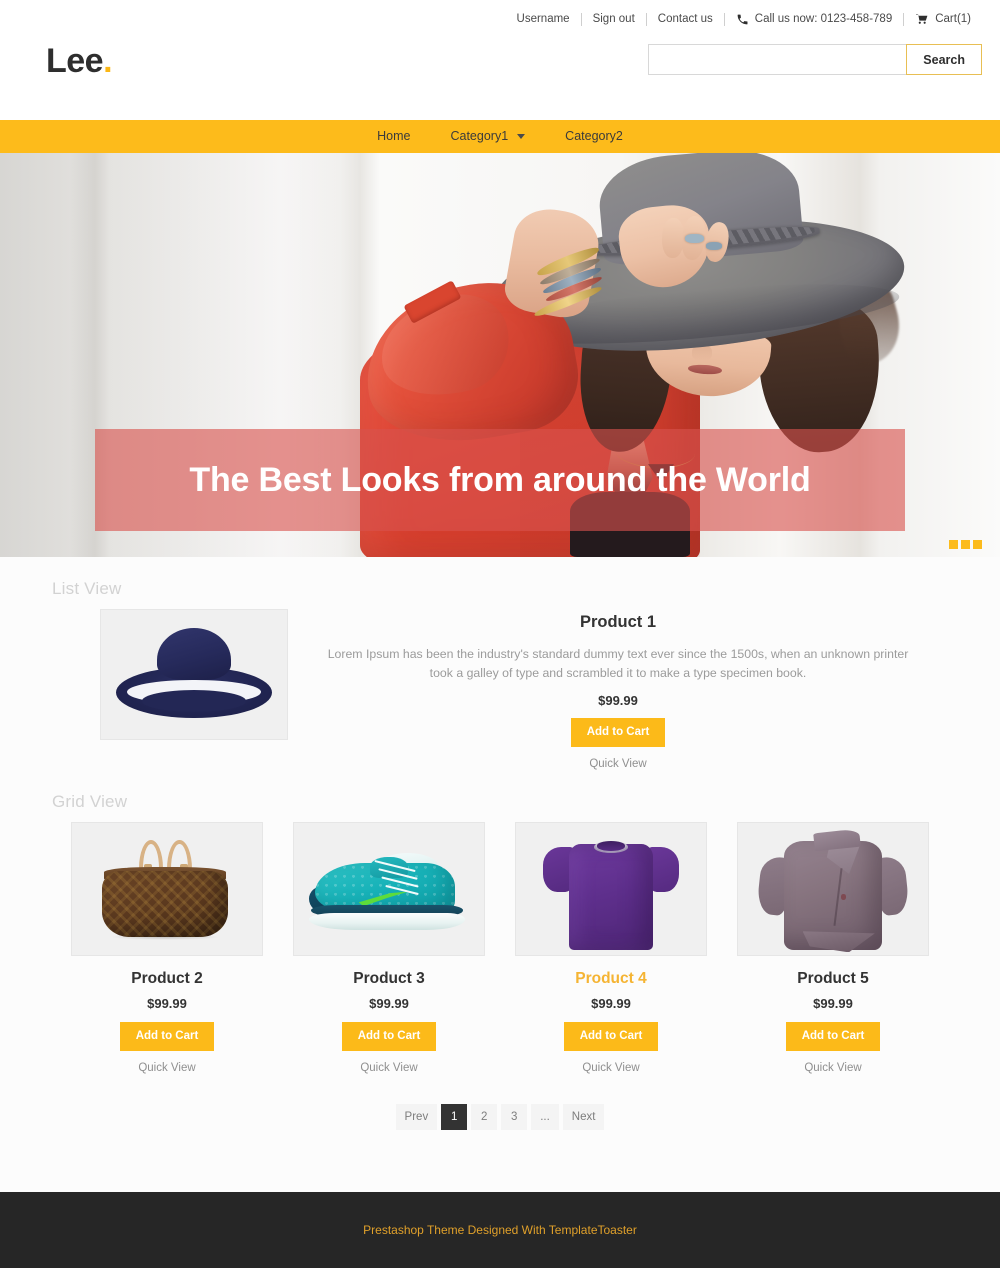 The height and width of the screenshot is (1268, 1000). I want to click on phone-number: Call us now: 0123-458-789, so click(823, 19).